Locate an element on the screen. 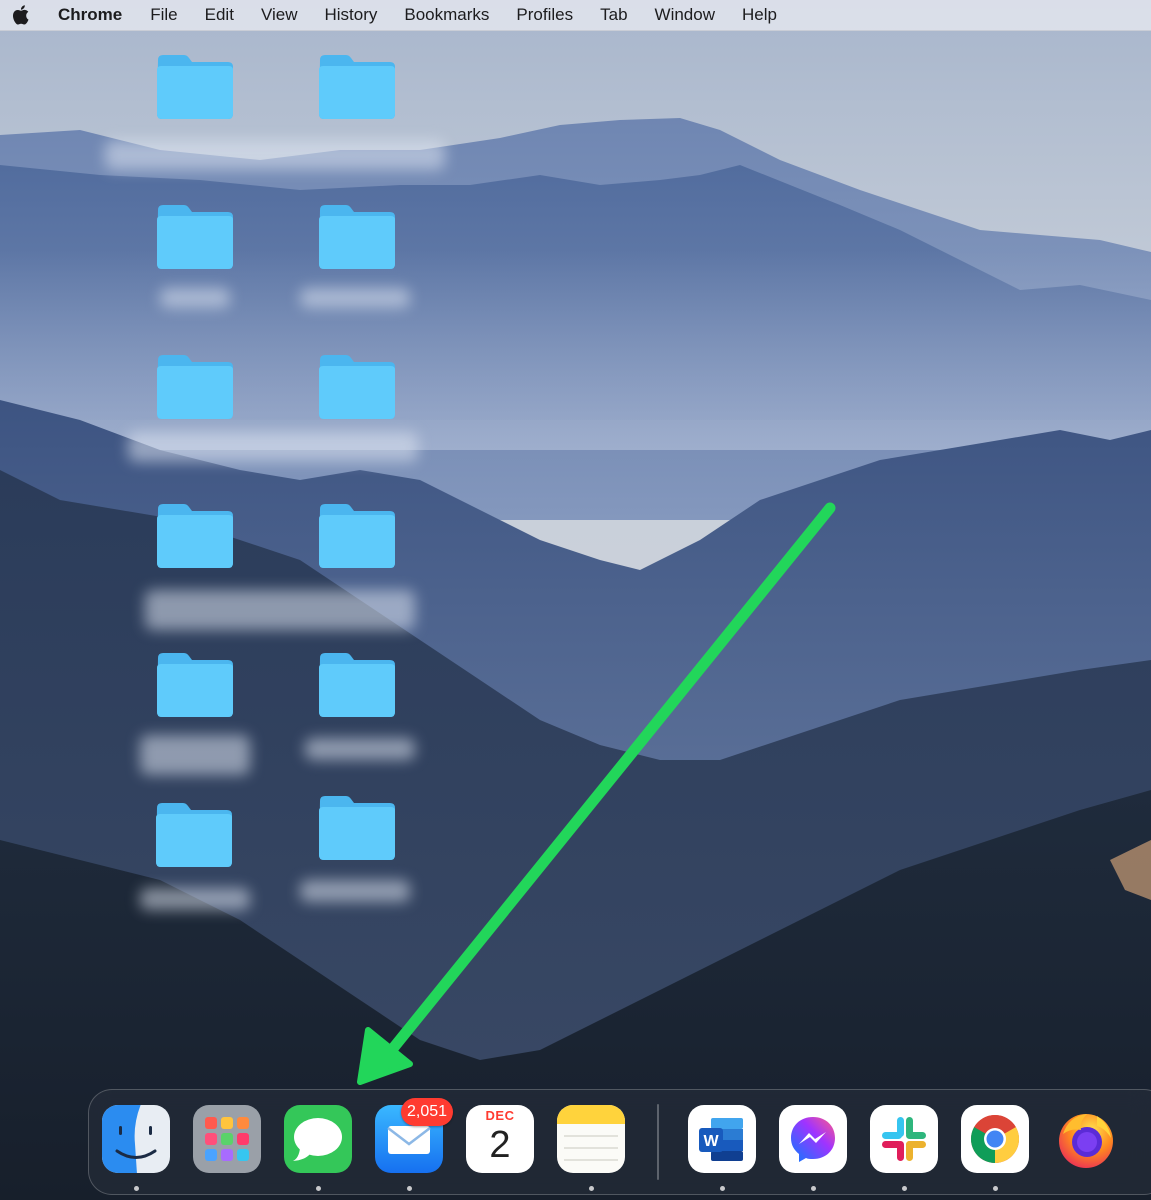 This screenshot has height=1200, width=1151. dock-app-calendar: DEC 2 is located at coordinates (500, 1139).